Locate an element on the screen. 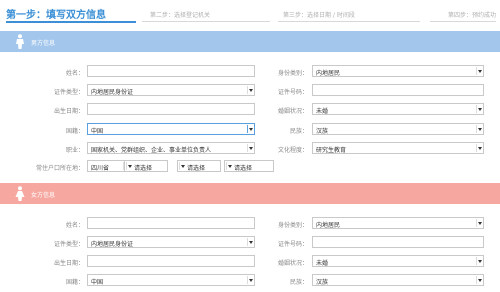  groom-marital-select: 未婚 is located at coordinates (398, 109).